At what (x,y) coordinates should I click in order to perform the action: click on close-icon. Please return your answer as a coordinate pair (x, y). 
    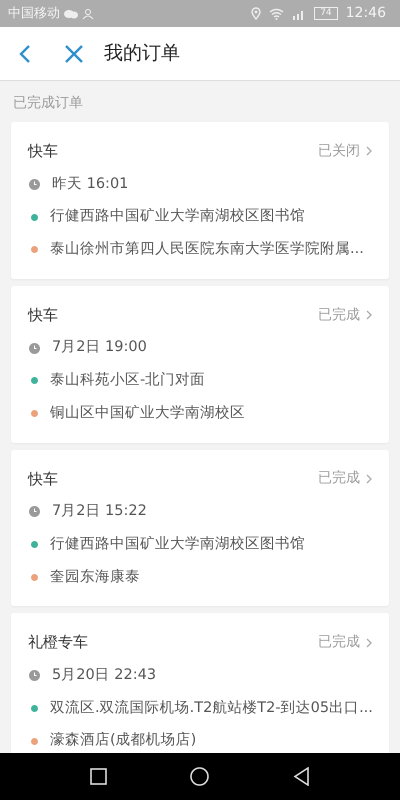
    Looking at the image, I should click on (74, 54).